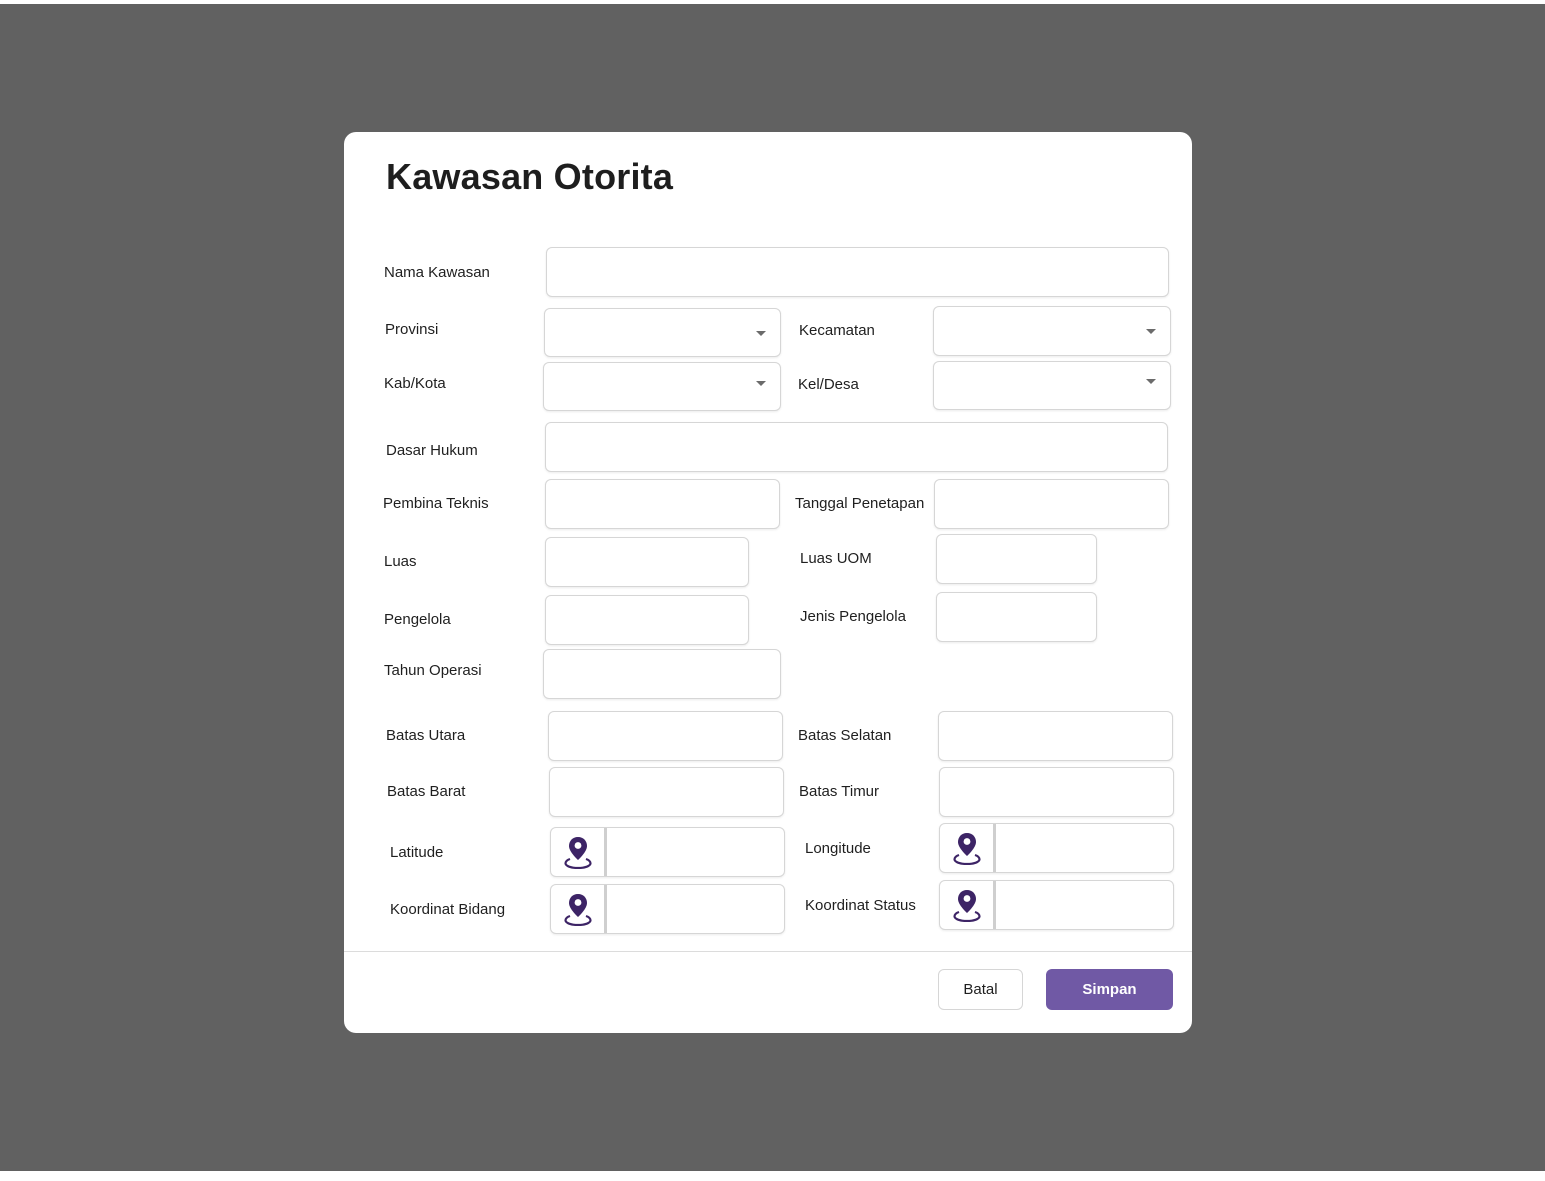 This screenshot has width=1545, height=1181. Describe the element at coordinates (980, 989) in the screenshot. I see `cancel-button: Batal` at that location.